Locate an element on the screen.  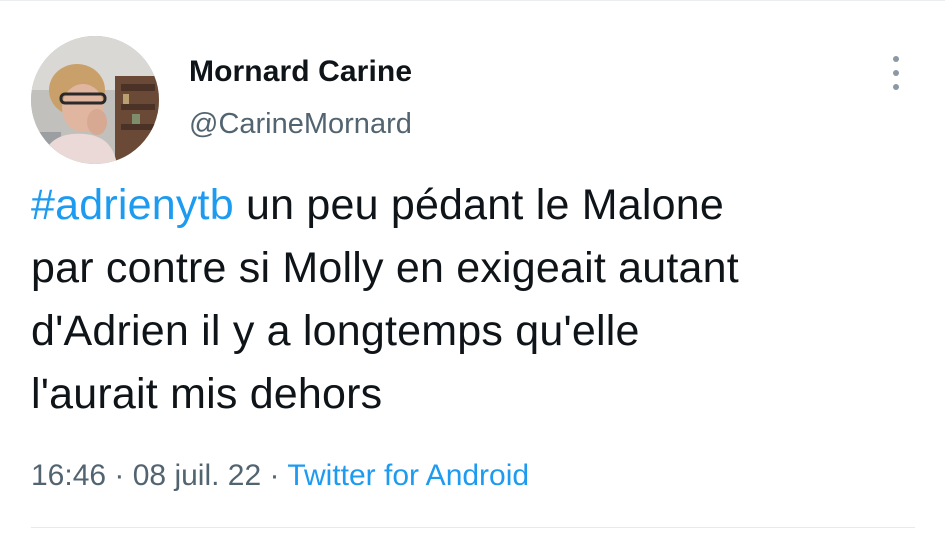
tweet-text-line: l'aurait mis dehors is located at coordinates (207, 394).